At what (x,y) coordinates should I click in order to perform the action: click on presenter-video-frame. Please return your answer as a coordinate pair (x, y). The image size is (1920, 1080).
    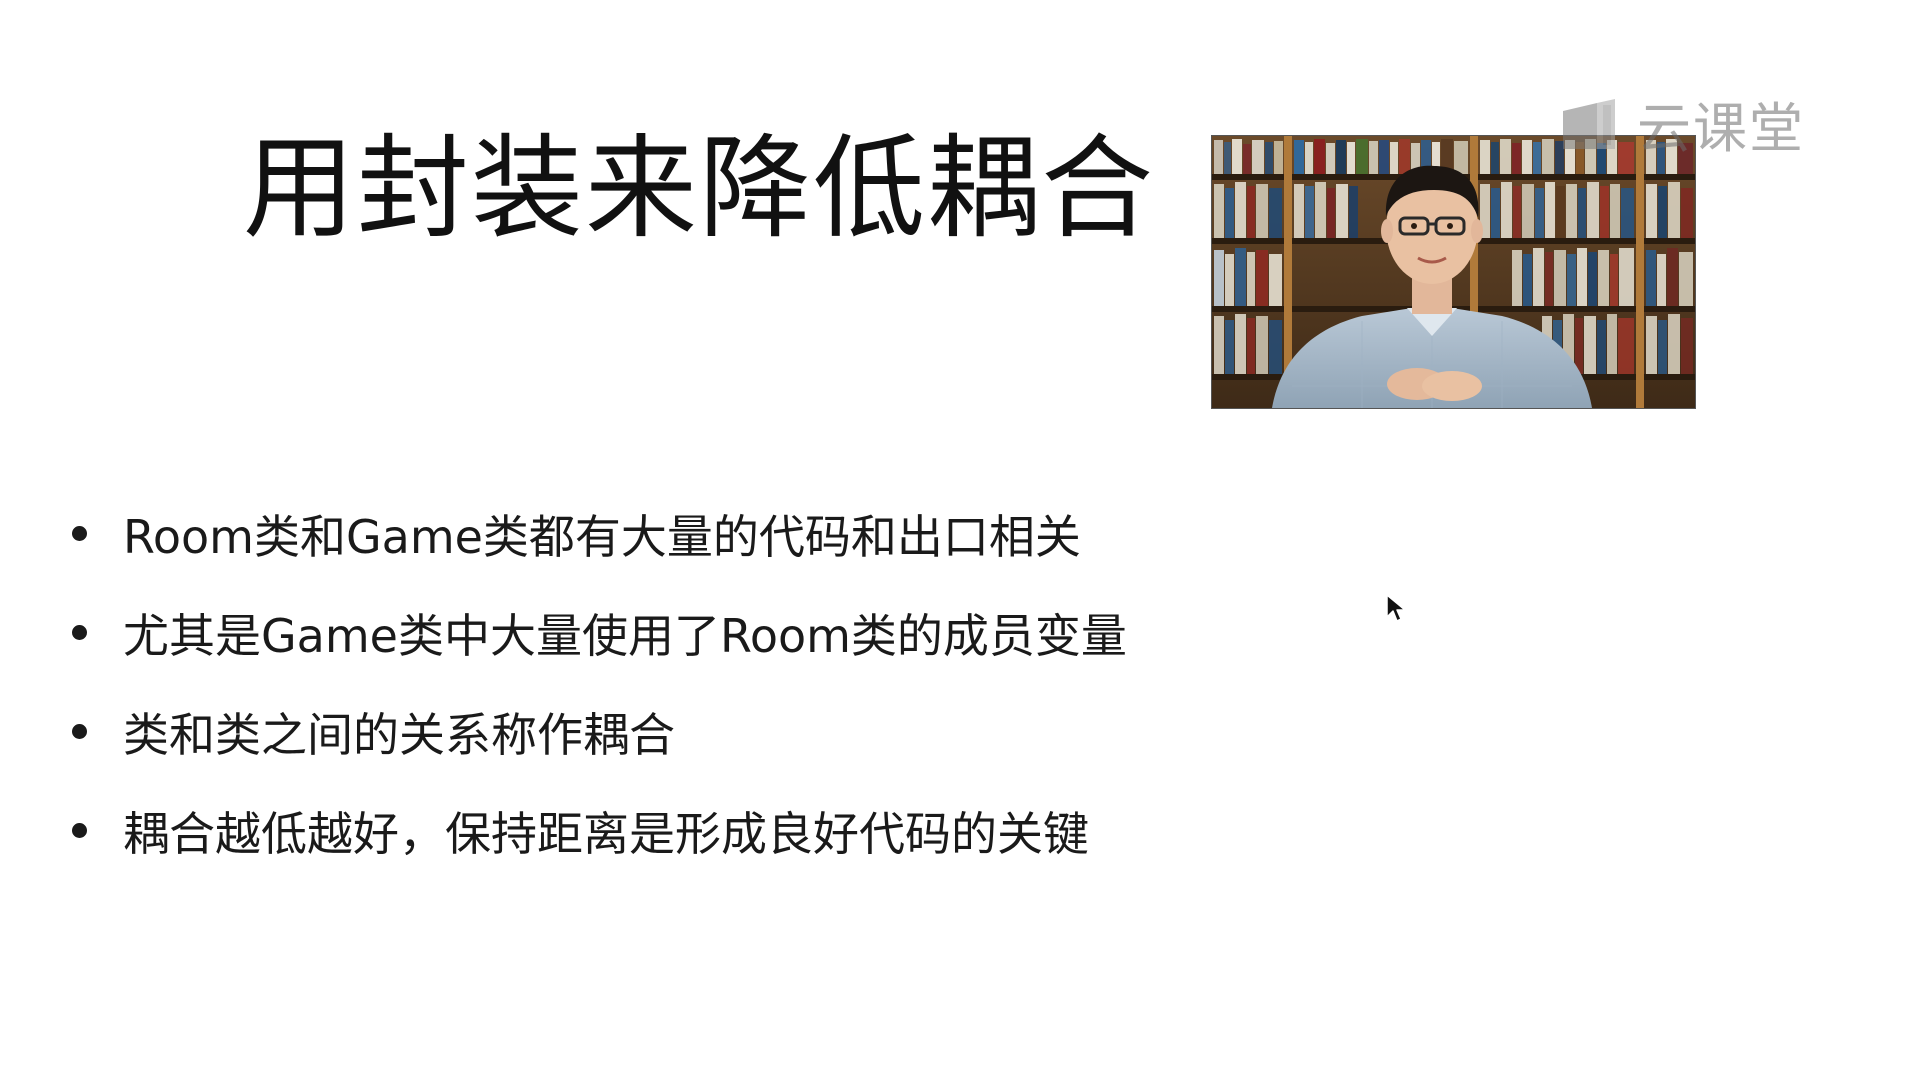
    Looking at the image, I should click on (1453, 272).